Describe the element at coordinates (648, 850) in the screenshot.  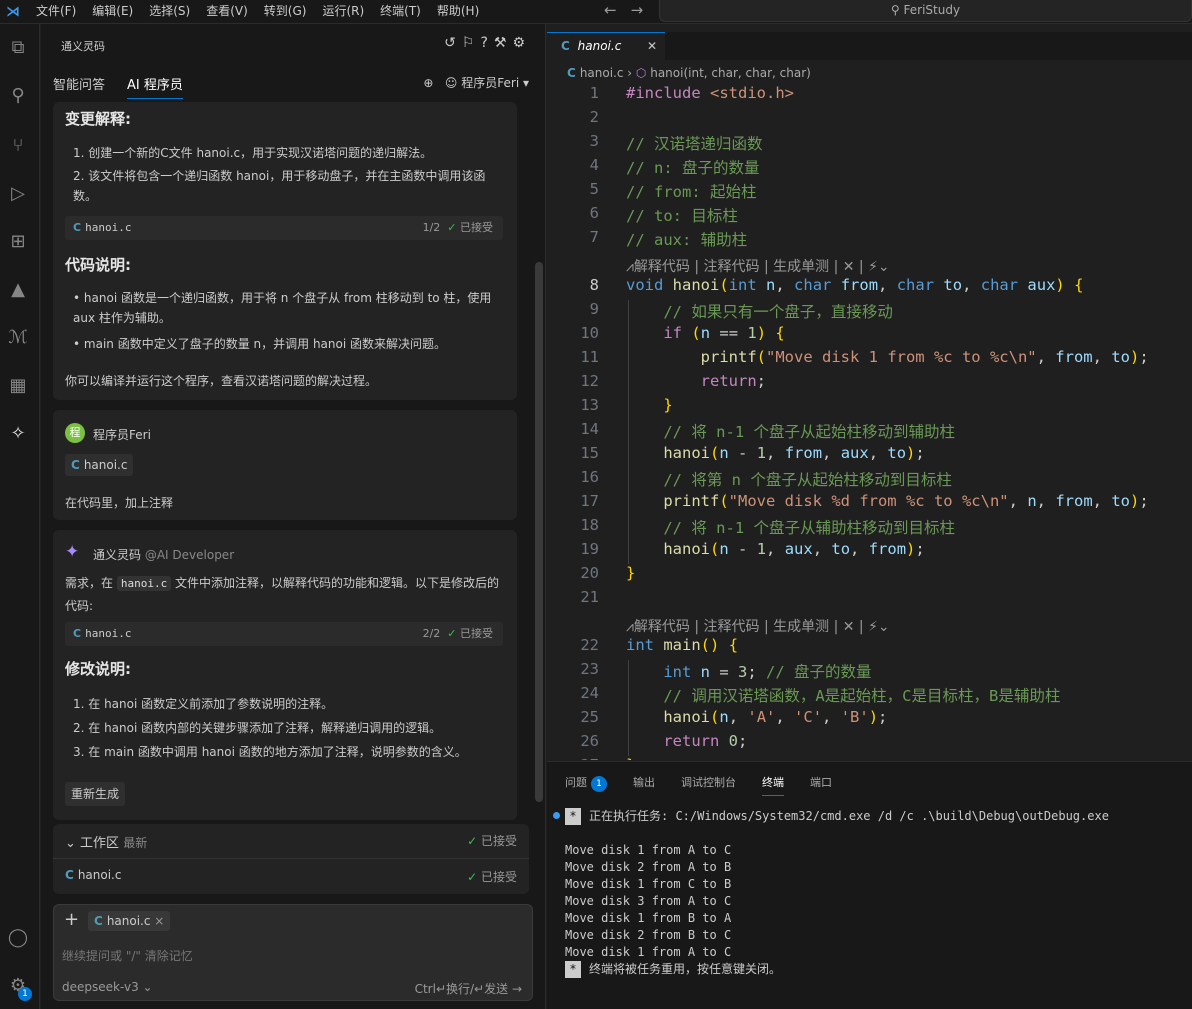
I see `output-line: Move disk 1 from A to C` at that location.